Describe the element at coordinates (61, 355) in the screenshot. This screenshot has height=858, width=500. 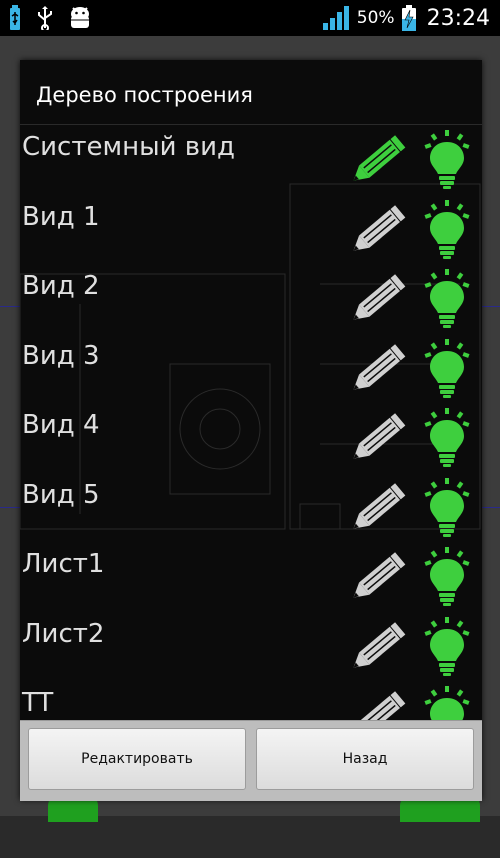
I see `tree-item-label: Вид 3` at that location.